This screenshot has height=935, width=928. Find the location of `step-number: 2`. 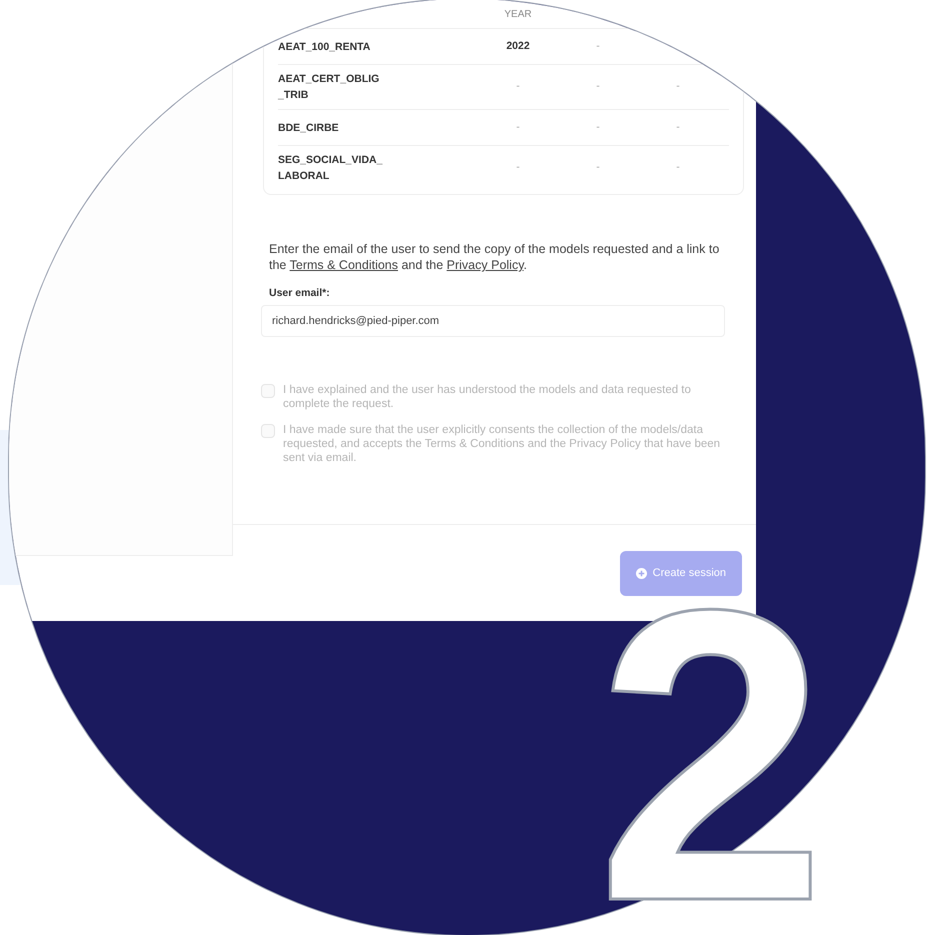

step-number: 2 is located at coordinates (711, 755).